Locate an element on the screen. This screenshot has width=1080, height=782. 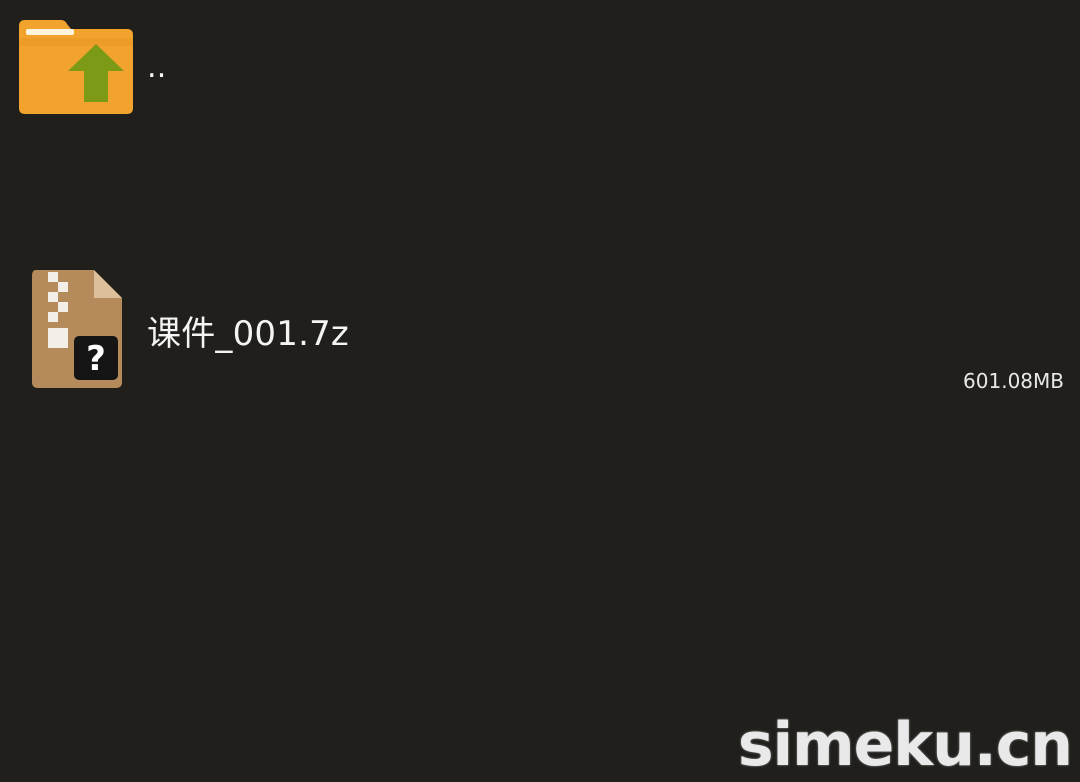
file-size: 601.08MB is located at coordinates (1013, 381).